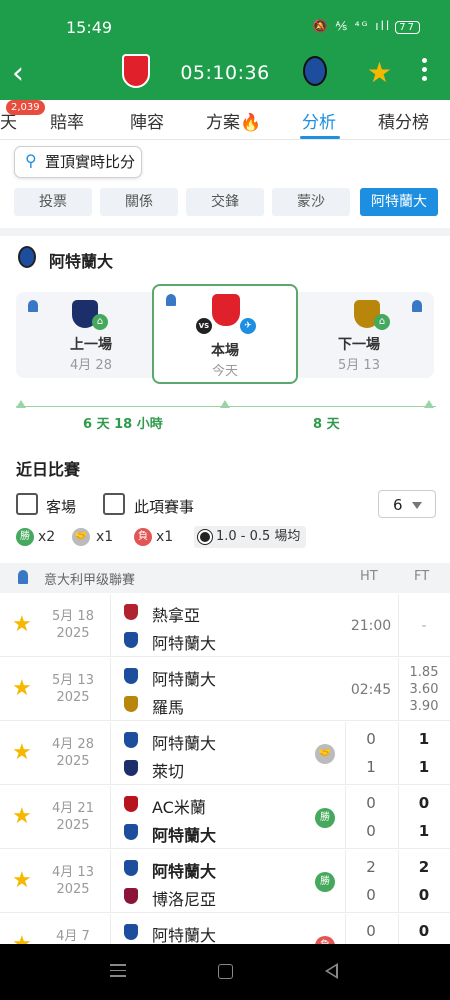  What do you see at coordinates (91, 335) in the screenshot?
I see `prev-match-card: ⌂ 上一場 4月 28` at bounding box center [91, 335].